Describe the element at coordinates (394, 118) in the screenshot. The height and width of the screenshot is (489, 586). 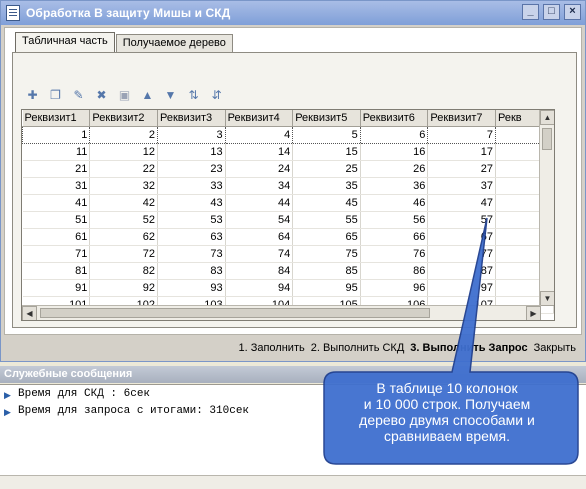
I see `column-header: Реквизит6` at that location.